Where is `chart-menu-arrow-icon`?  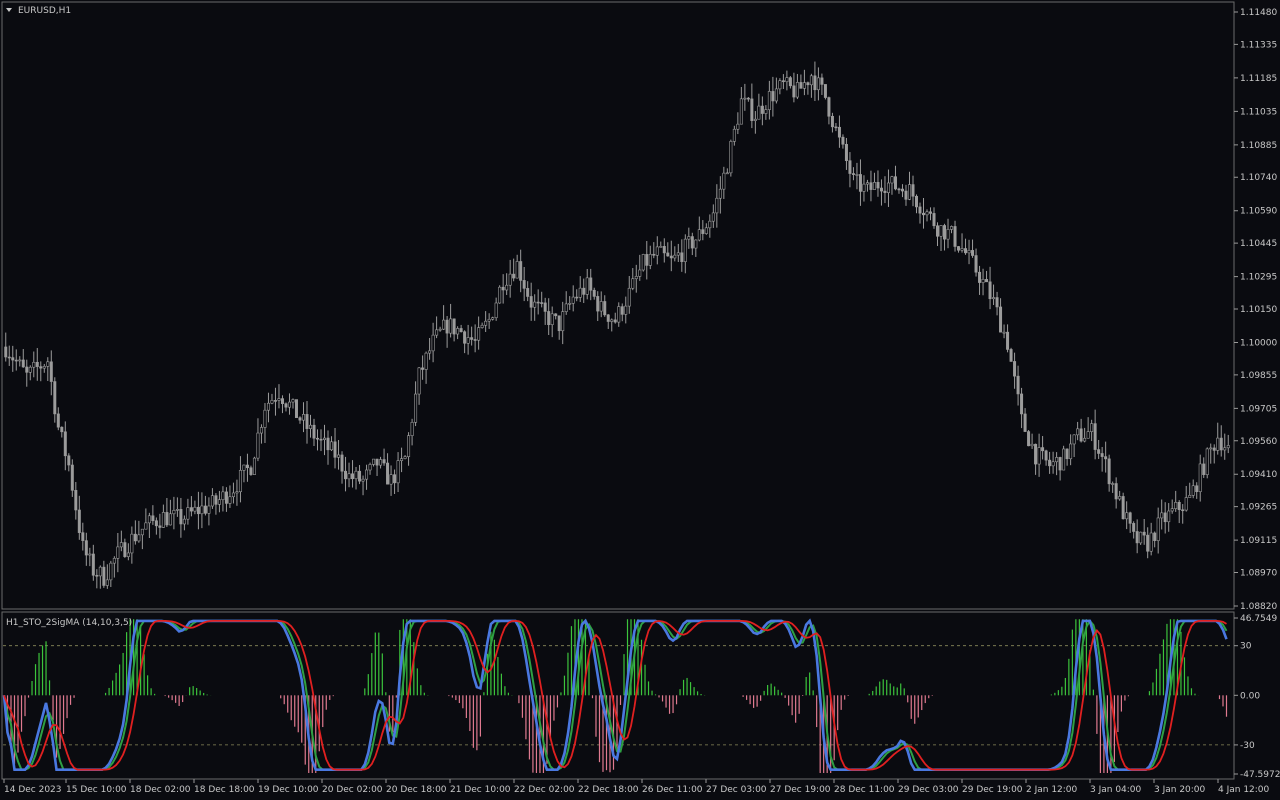
chart-menu-arrow-icon is located at coordinates (9, 10).